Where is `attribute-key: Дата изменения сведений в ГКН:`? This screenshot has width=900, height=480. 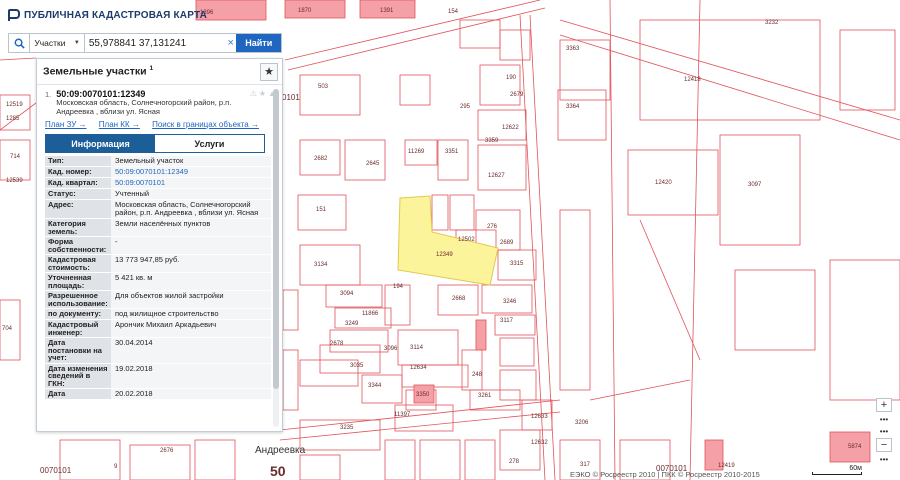 attribute-key: Дата изменения сведений в ГКН: is located at coordinates (78, 375).